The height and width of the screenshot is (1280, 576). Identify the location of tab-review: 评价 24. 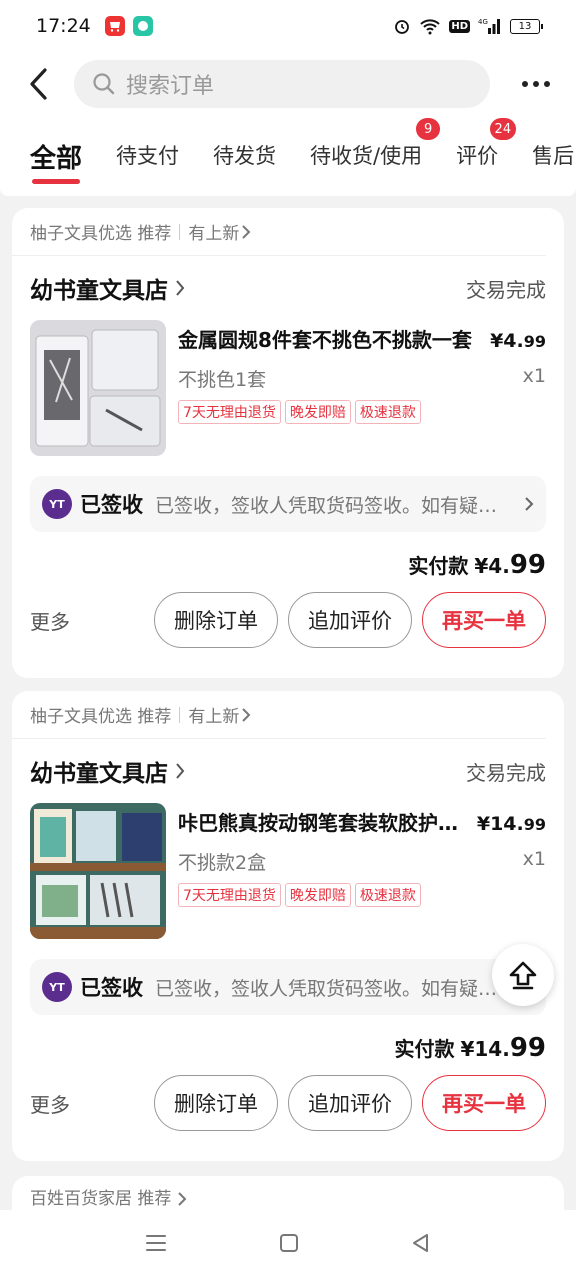
(486, 152).